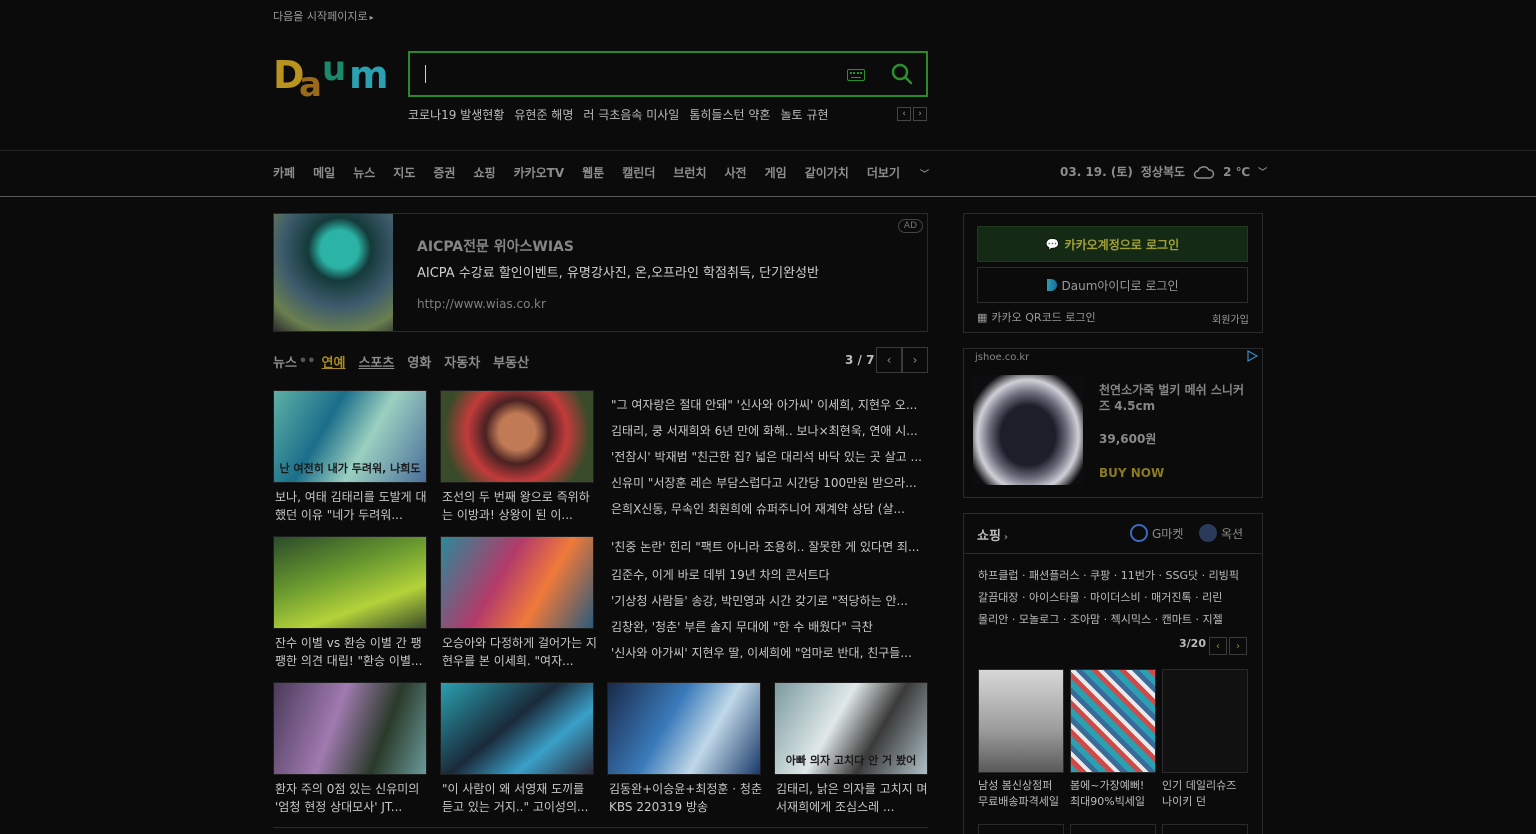 The width and height of the screenshot is (1536, 834). What do you see at coordinates (1028, 430) in the screenshot?
I see `product-image` at bounding box center [1028, 430].